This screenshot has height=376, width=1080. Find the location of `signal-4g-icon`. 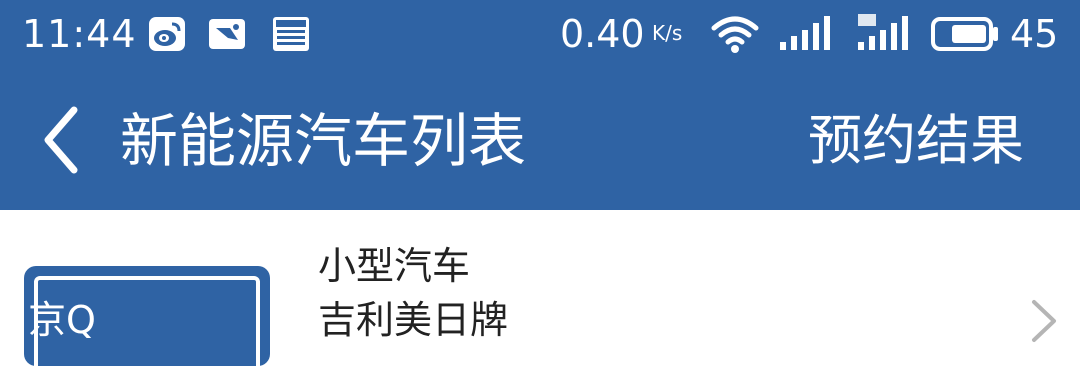

signal-4g-icon is located at coordinates (883, 32).